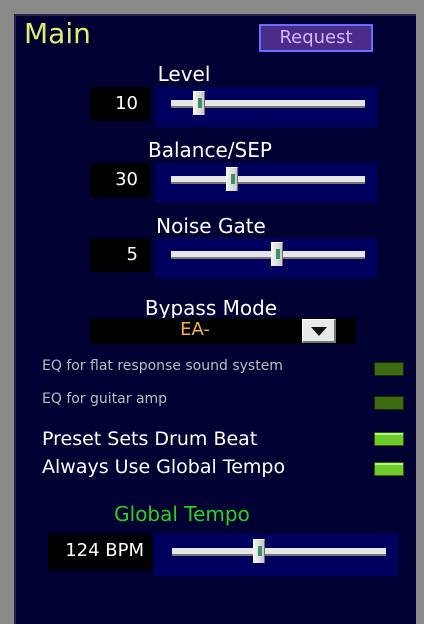 The width and height of the screenshot is (424, 624). I want to click on noise-gate-slider-rail, so click(268, 254).